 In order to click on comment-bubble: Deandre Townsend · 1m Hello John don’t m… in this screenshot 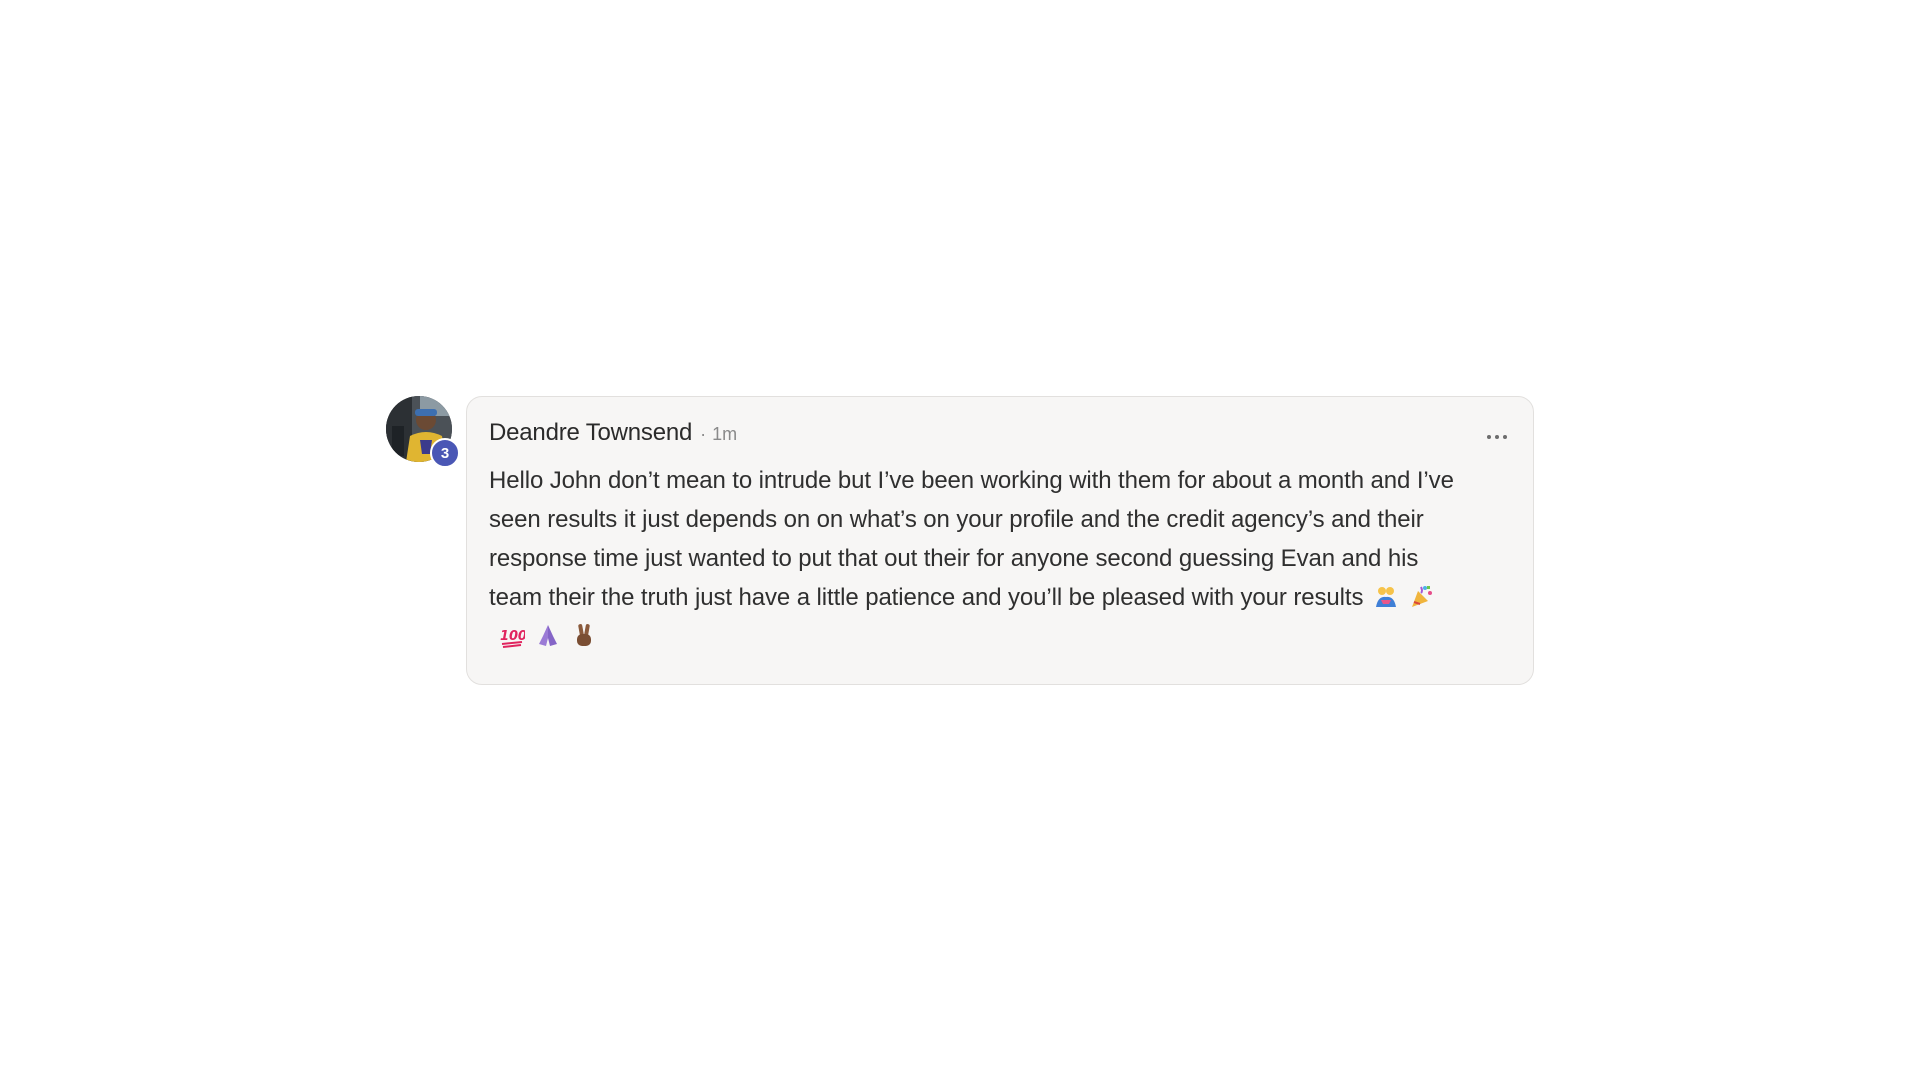, I will do `click(1000, 540)`.